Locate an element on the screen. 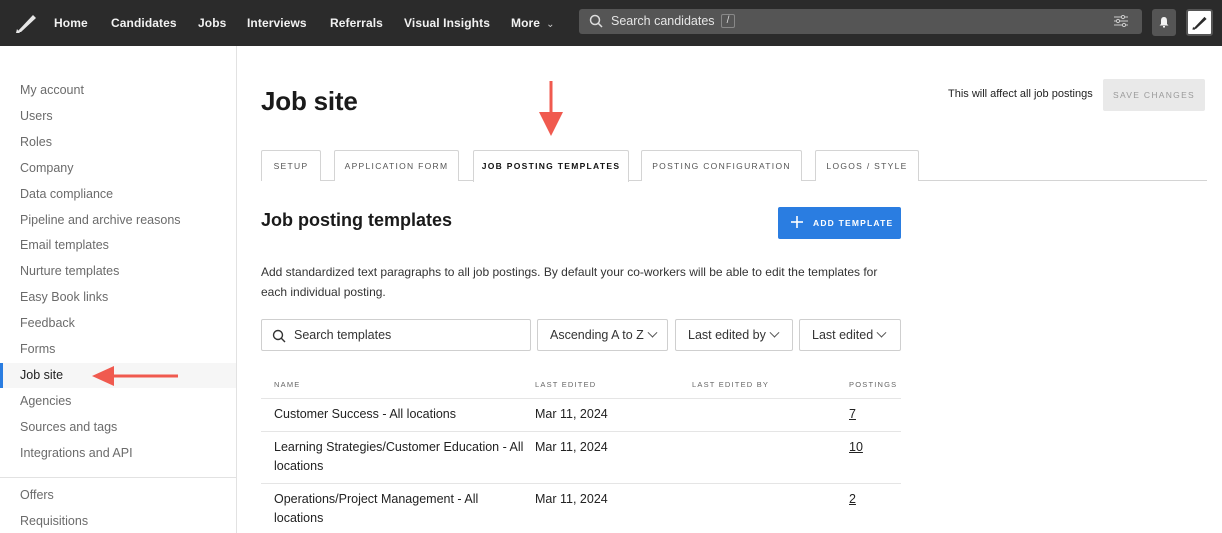 This screenshot has height=533, width=1222. filter-sliders-icon is located at coordinates (1121, 21).